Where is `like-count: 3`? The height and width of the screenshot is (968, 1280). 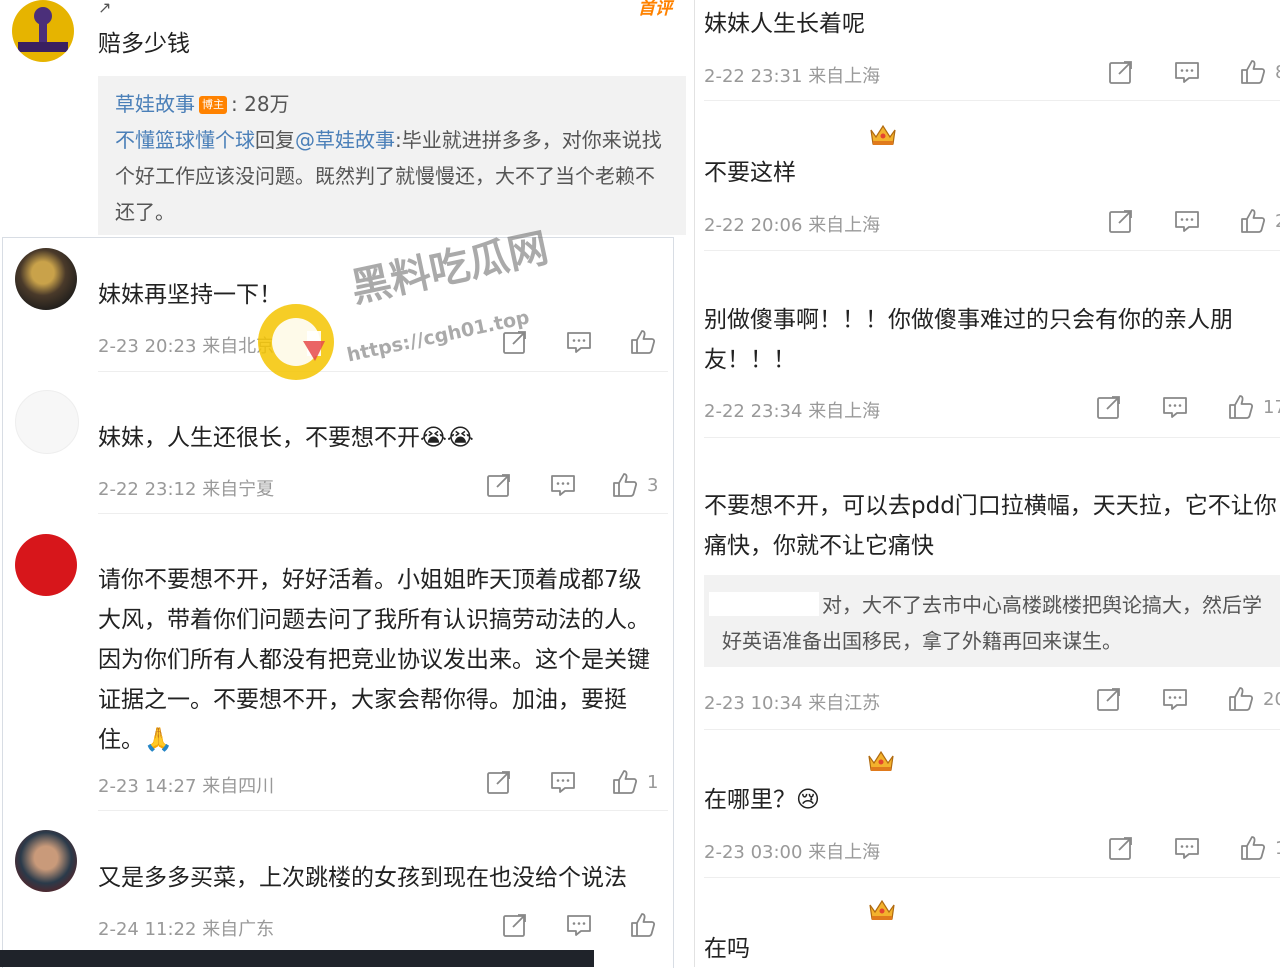
like-count: 3 is located at coordinates (653, 485).